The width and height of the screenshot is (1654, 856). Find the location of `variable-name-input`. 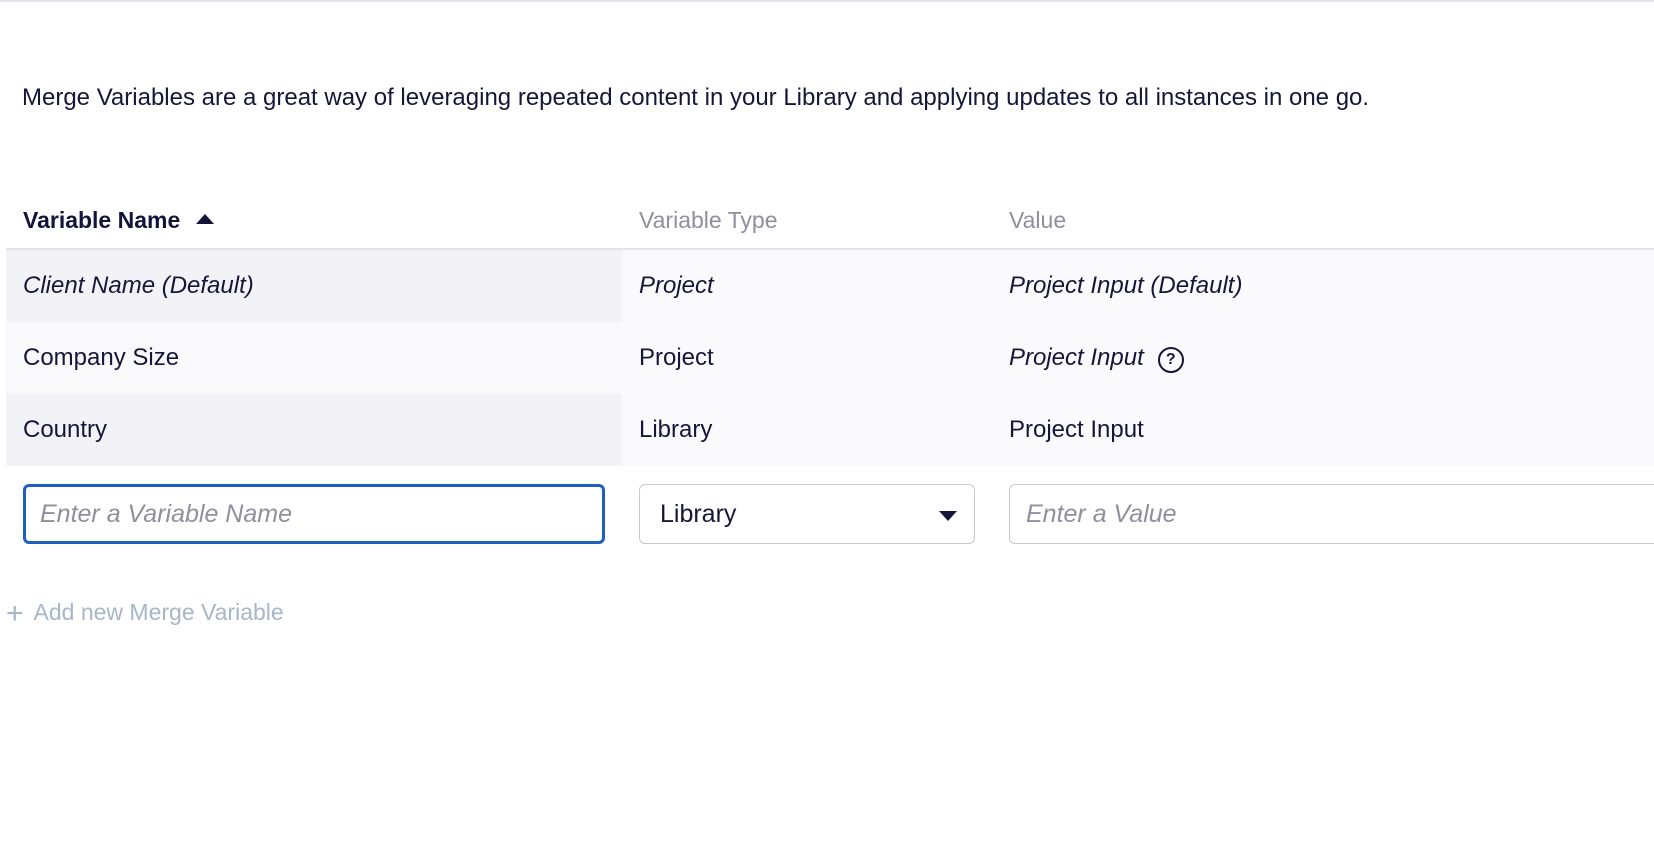

variable-name-input is located at coordinates (314, 514).